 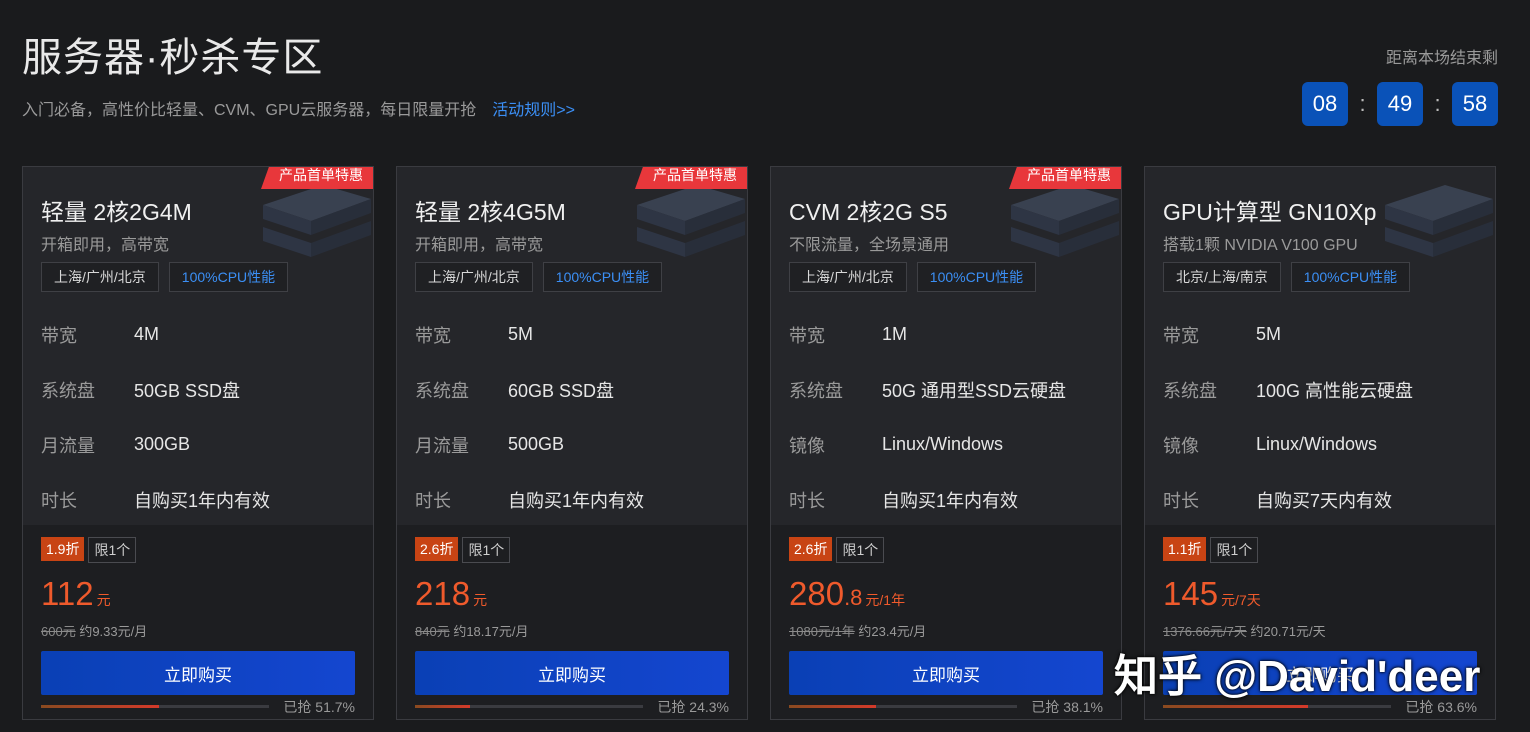 I want to click on original-price-value: 1376.66元/7天, so click(x=1205, y=631).